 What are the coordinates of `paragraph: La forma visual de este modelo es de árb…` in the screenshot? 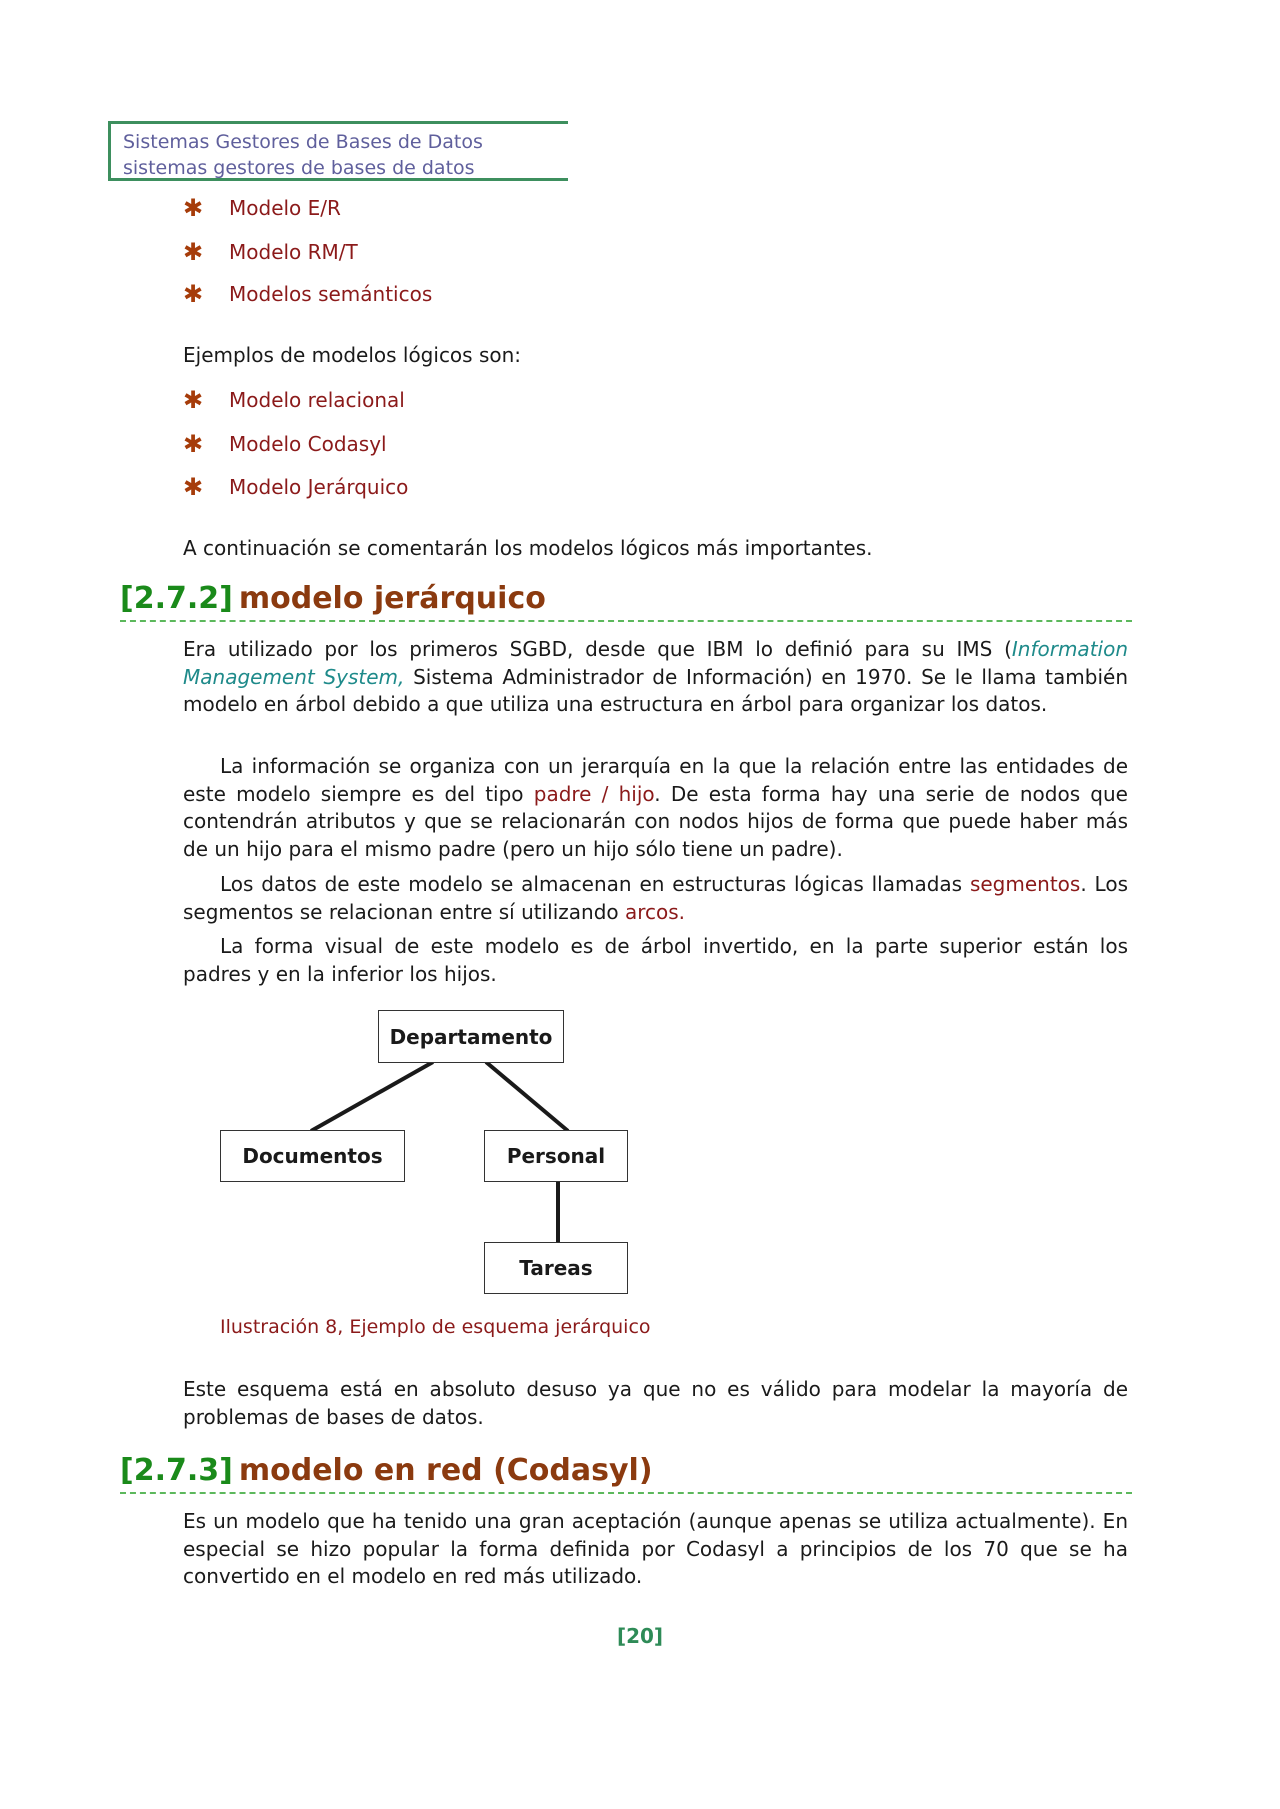 It's located at (655, 960).